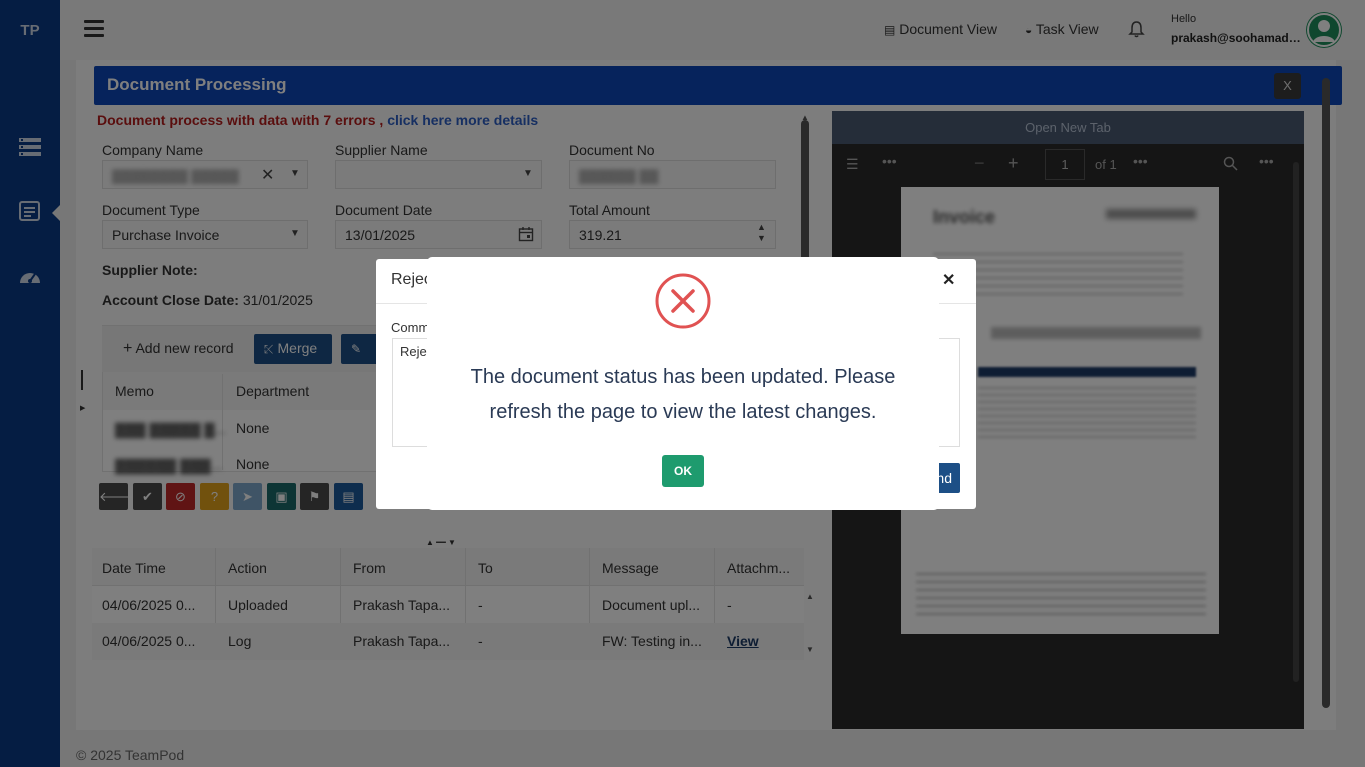  I want to click on ok-button: OK, so click(683, 471).